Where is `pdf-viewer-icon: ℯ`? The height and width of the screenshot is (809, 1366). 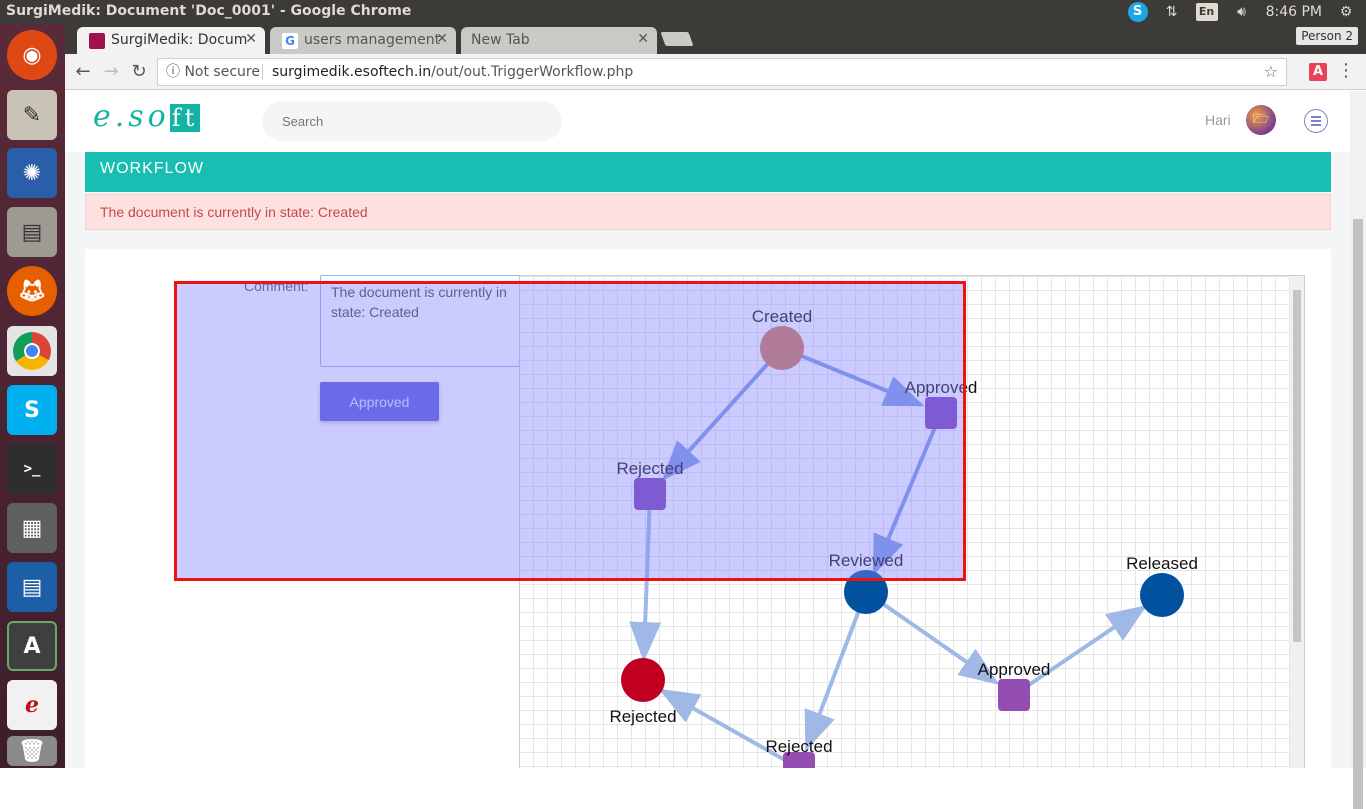
pdf-viewer-icon: ℯ is located at coordinates (32, 705).